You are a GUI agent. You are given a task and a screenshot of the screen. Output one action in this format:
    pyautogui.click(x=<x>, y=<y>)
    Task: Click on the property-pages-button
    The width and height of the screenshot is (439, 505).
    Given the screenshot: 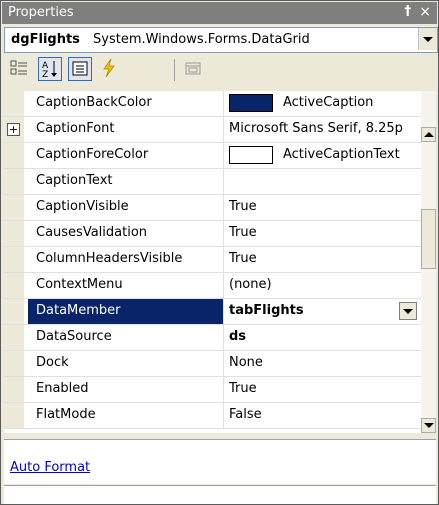 What is the action you would take?
    pyautogui.click(x=194, y=69)
    